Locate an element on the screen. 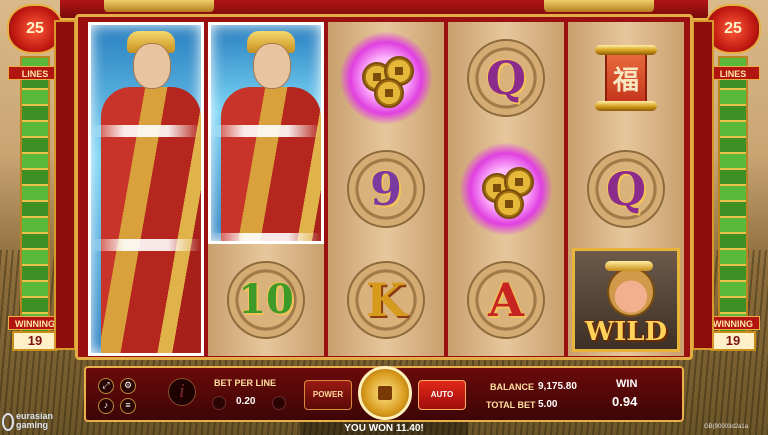 The width and height of the screenshot is (768, 435). symbol-cell: 9 is located at coordinates (386, 188).